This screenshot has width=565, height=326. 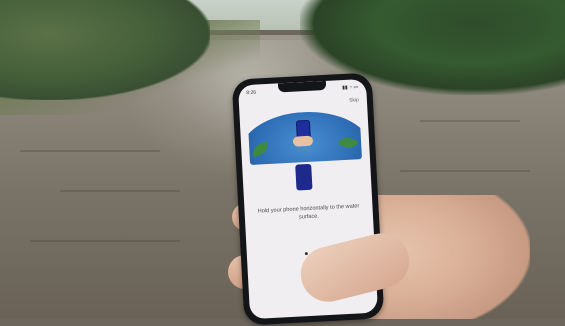 I want to click on earth-illustration, so click(x=304, y=137).